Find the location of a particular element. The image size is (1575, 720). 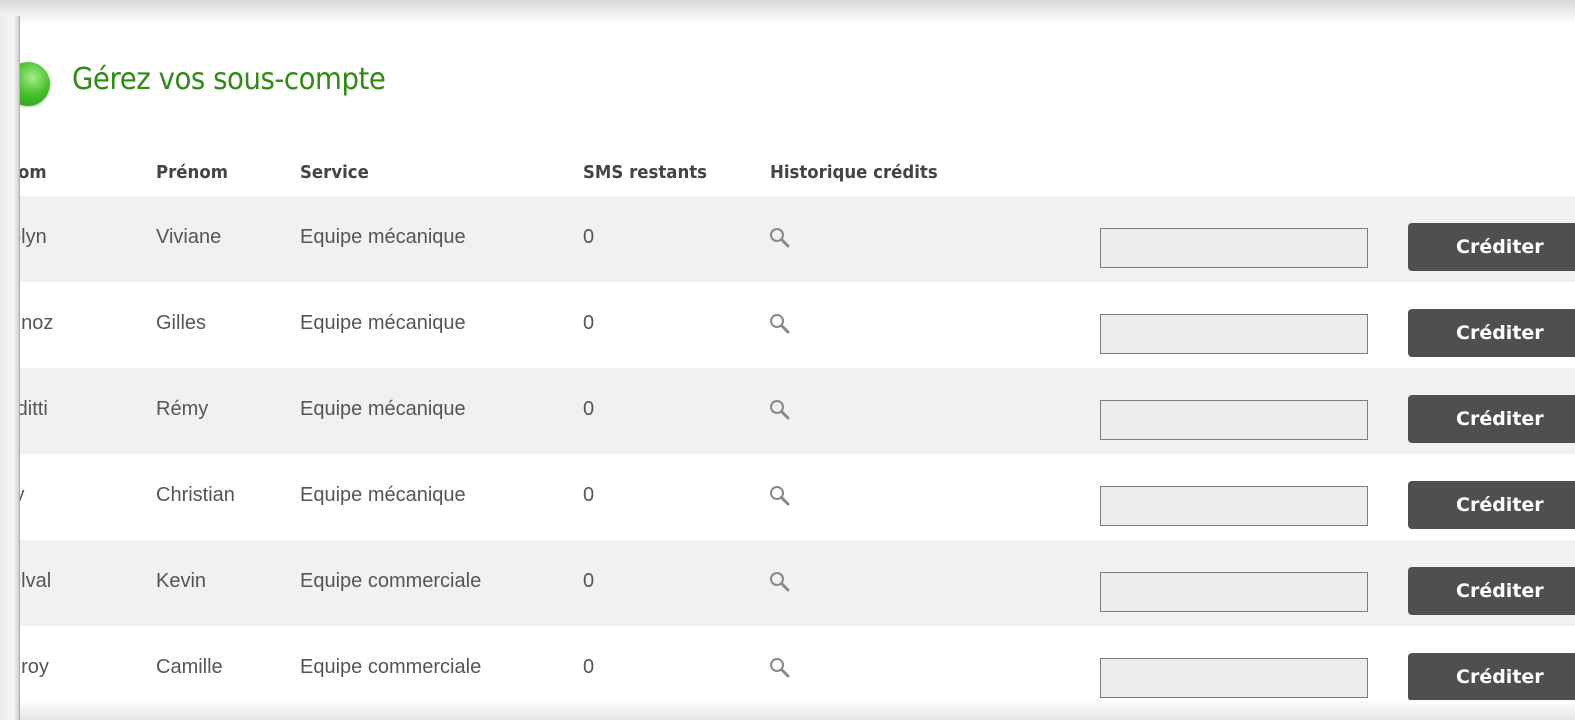

column-header-service: Service is located at coordinates (334, 172).